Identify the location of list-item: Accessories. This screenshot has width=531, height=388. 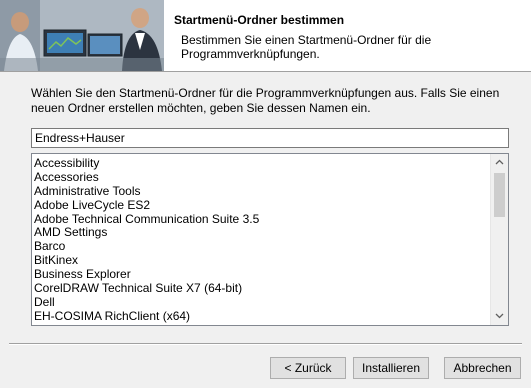
(261, 177).